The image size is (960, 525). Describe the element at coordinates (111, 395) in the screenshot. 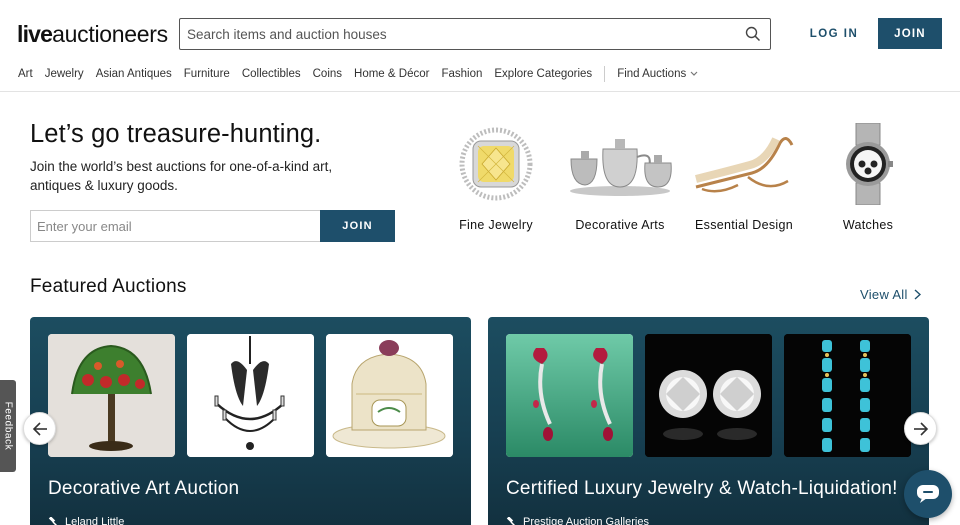

I see `tiffany-lamp-image` at that location.